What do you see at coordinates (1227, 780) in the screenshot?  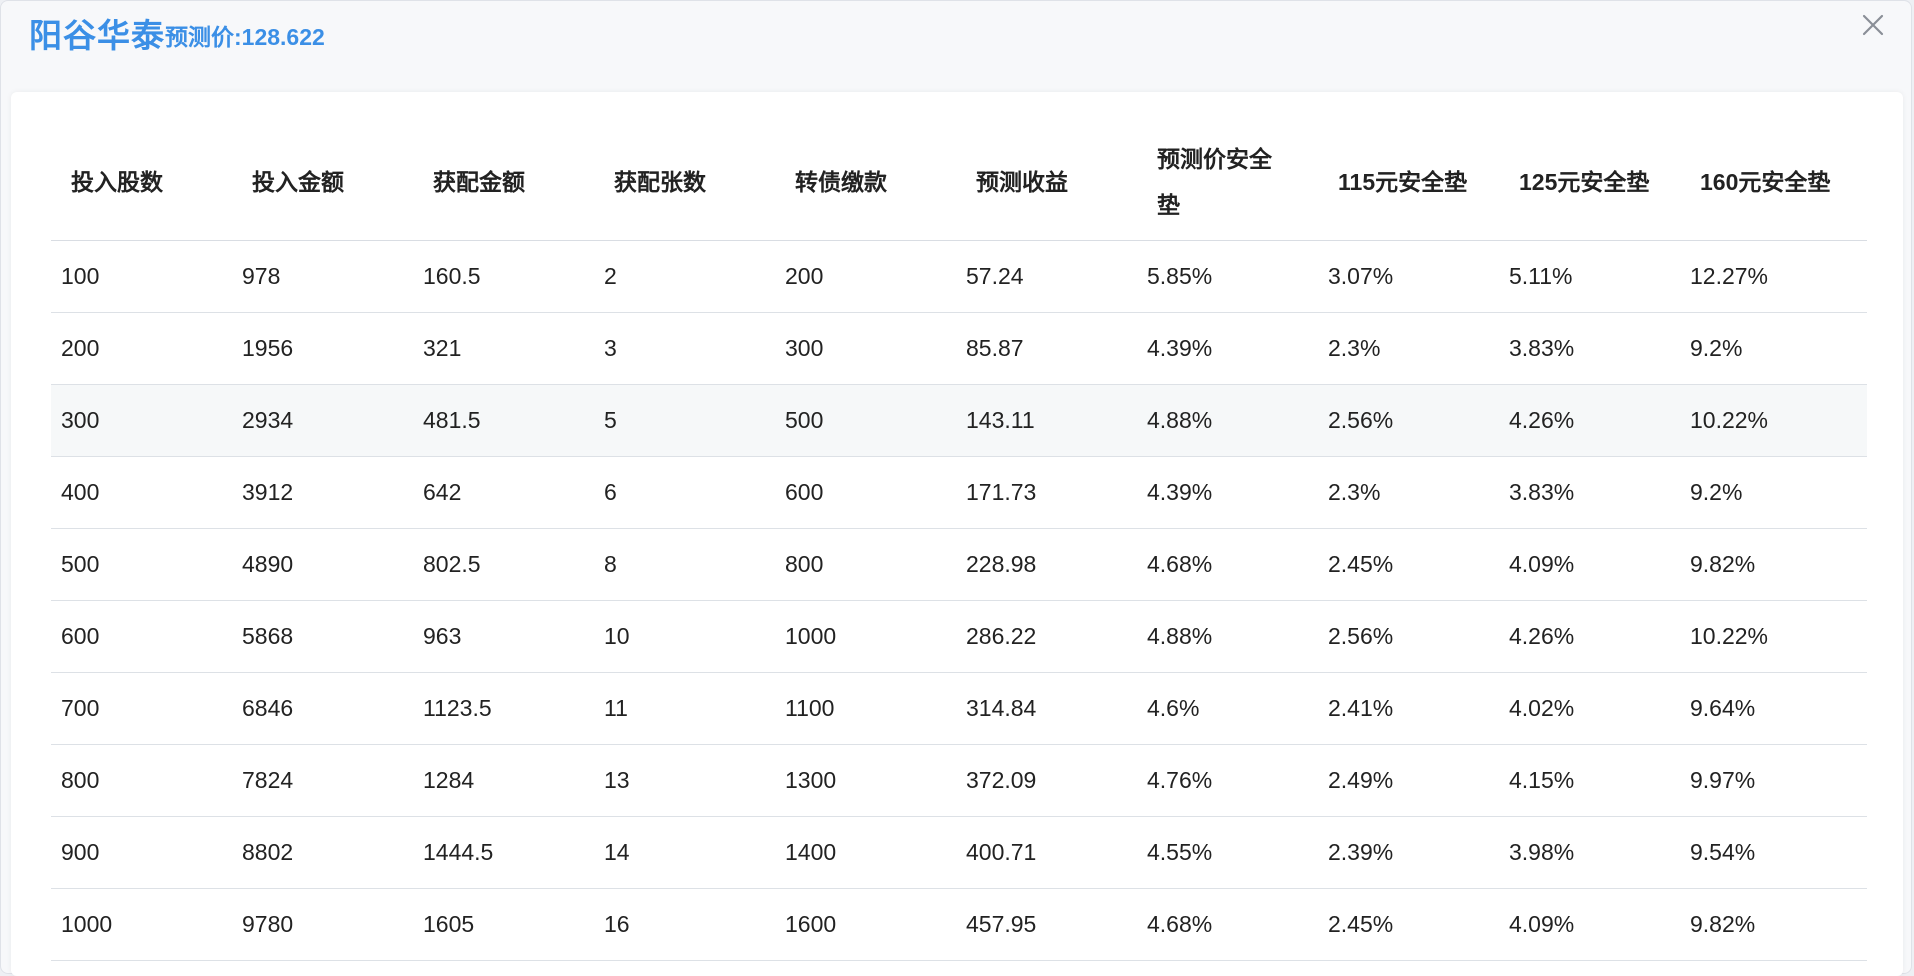 I see `table-cell: 4.76%` at bounding box center [1227, 780].